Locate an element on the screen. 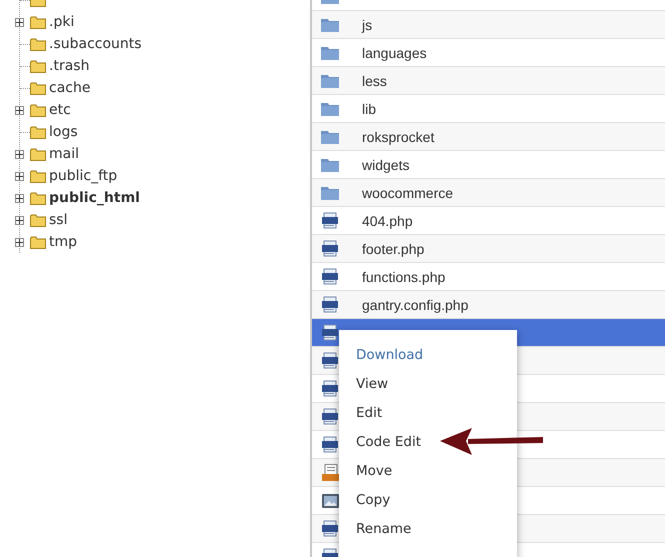  file-name: roksprocket is located at coordinates (398, 136).